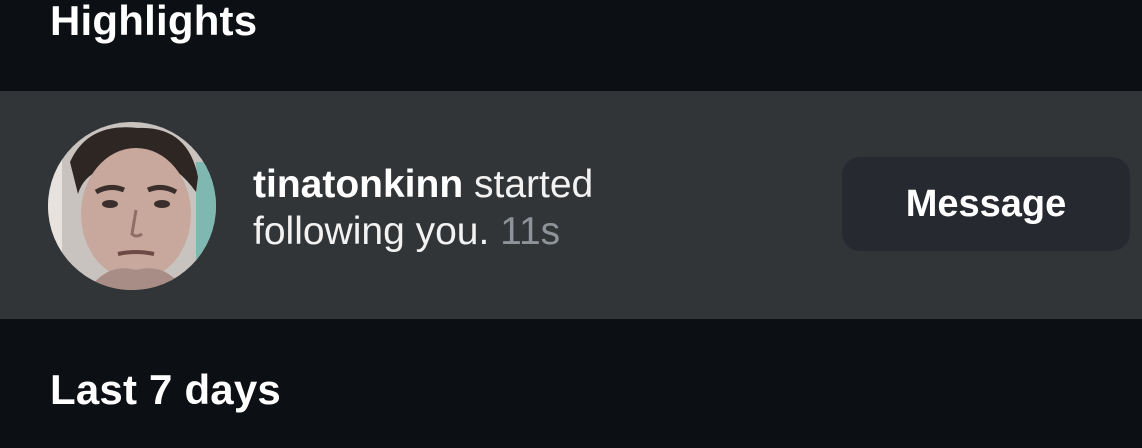 The width and height of the screenshot is (1142, 448). Describe the element at coordinates (986, 204) in the screenshot. I see `message-button: Message` at that location.